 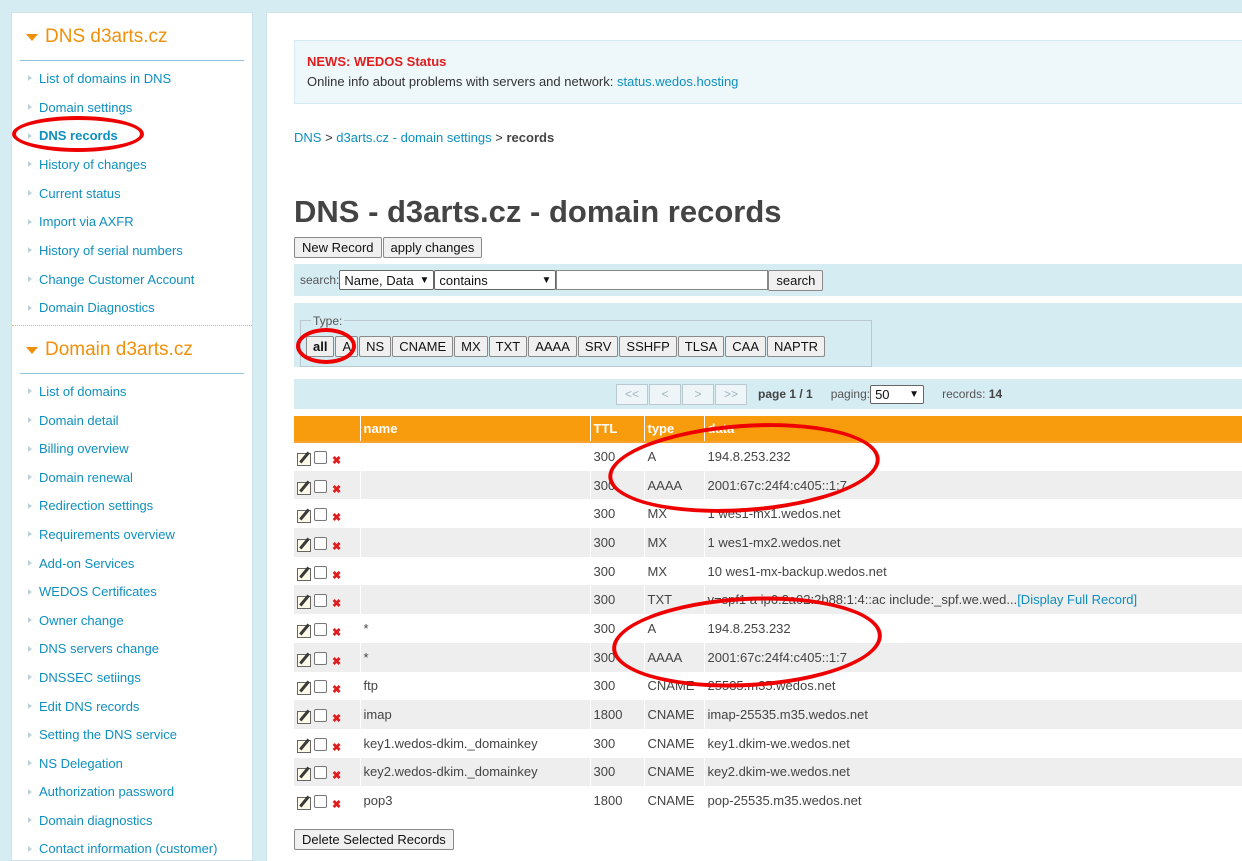 I want to click on search-field-select: Name, Data ▼, so click(x=387, y=280).